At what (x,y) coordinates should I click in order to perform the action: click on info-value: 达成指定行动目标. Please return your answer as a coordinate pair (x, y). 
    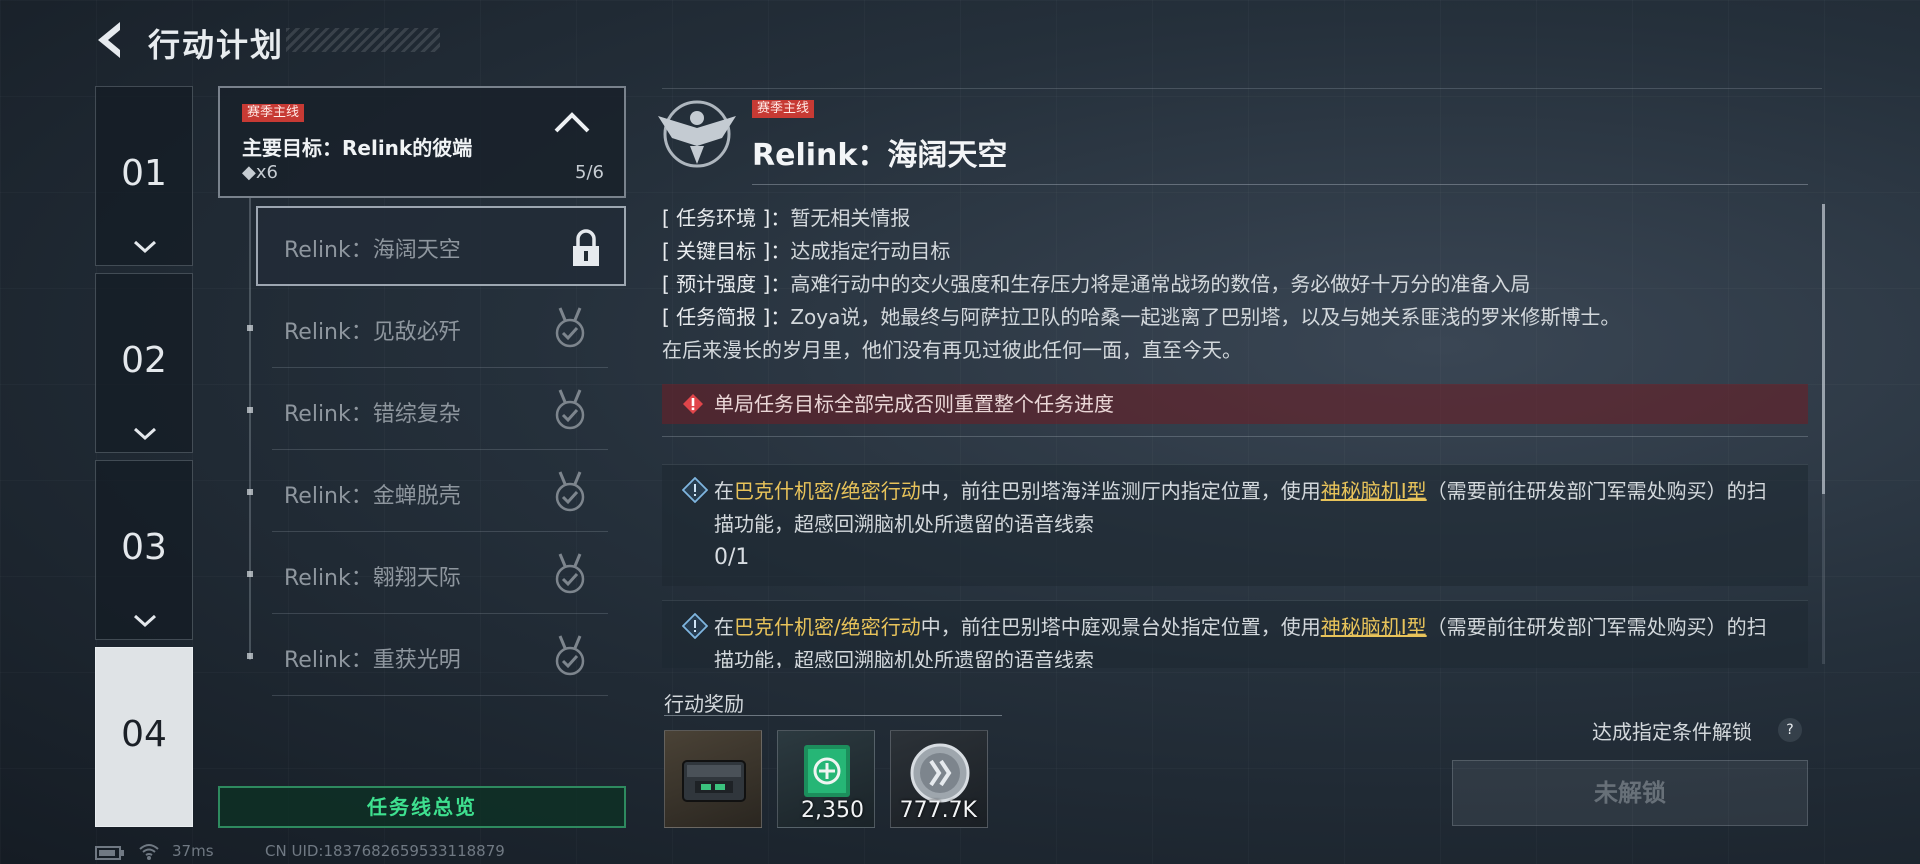
    Looking at the image, I should click on (870, 251).